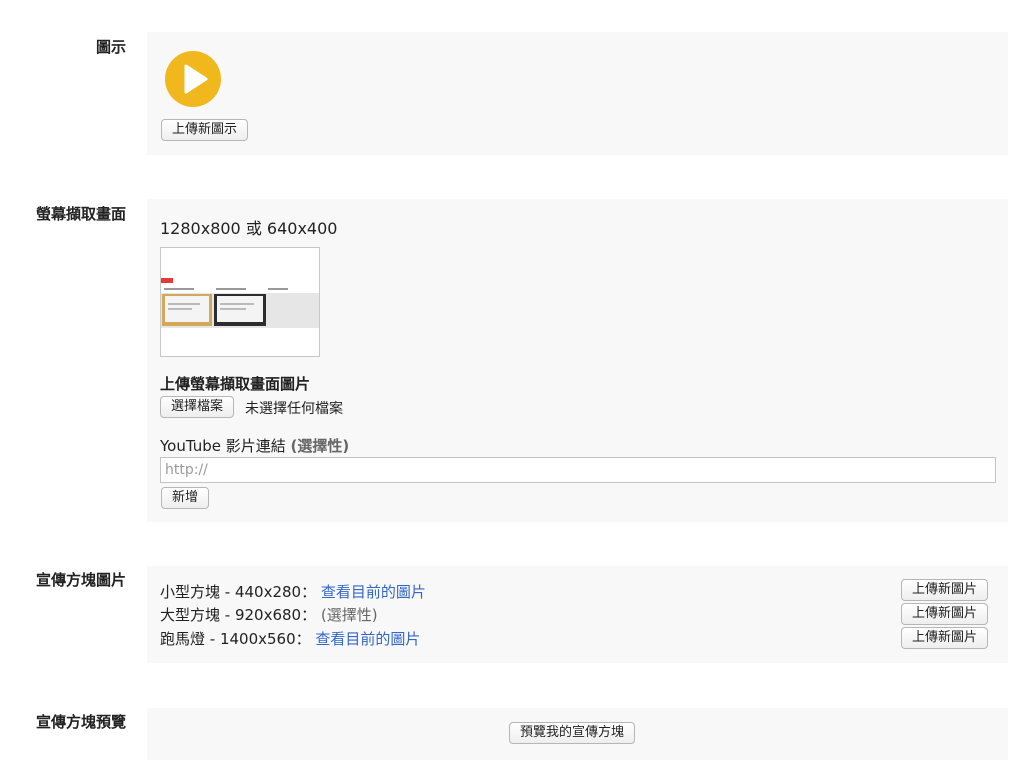 The image size is (1024, 775). Describe the element at coordinates (238, 615) in the screenshot. I see `promo-row-name: 大型方塊 - 920x680：` at that location.